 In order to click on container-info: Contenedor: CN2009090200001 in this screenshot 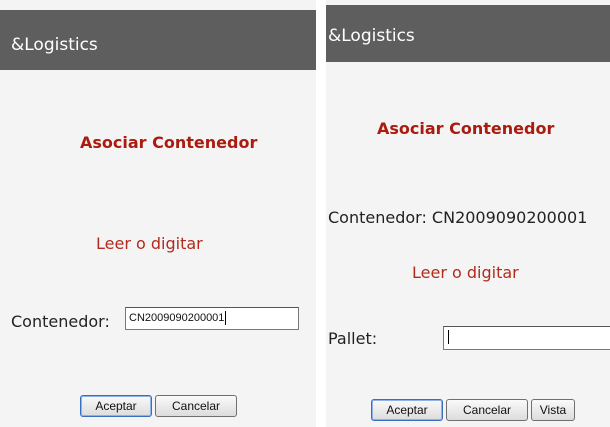, I will do `click(458, 217)`.